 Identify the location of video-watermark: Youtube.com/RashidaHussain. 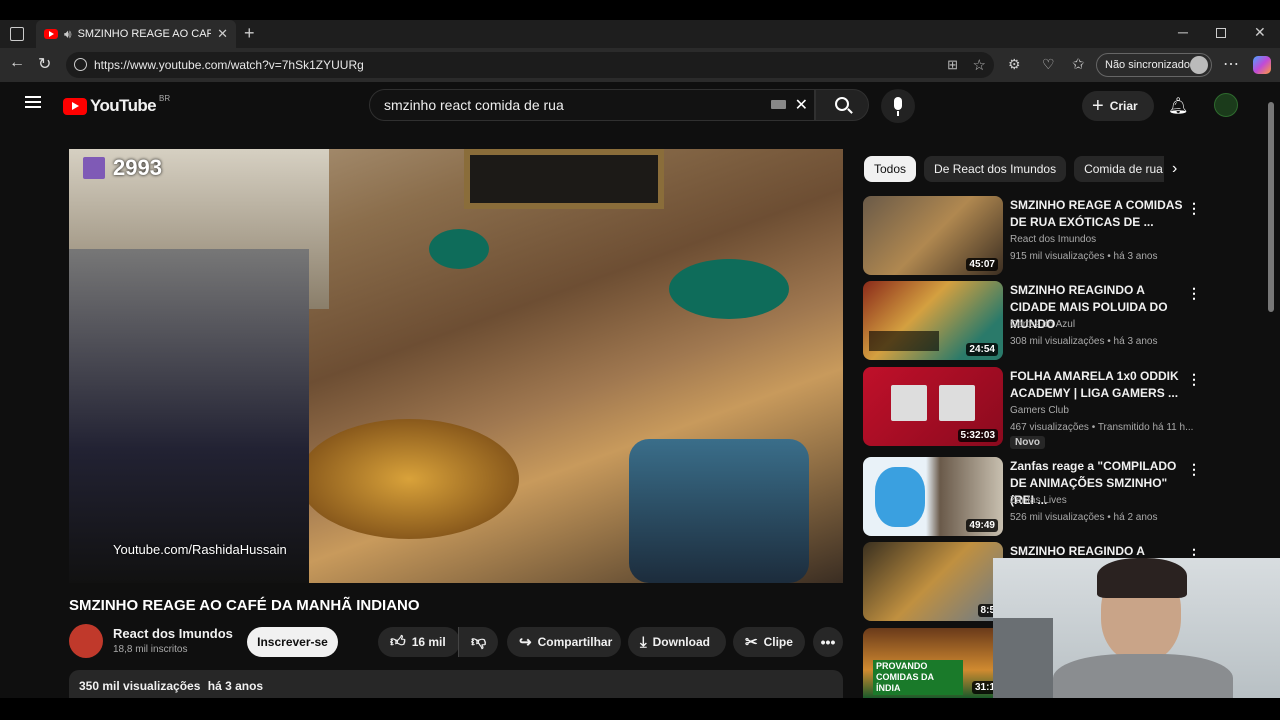
(200, 549).